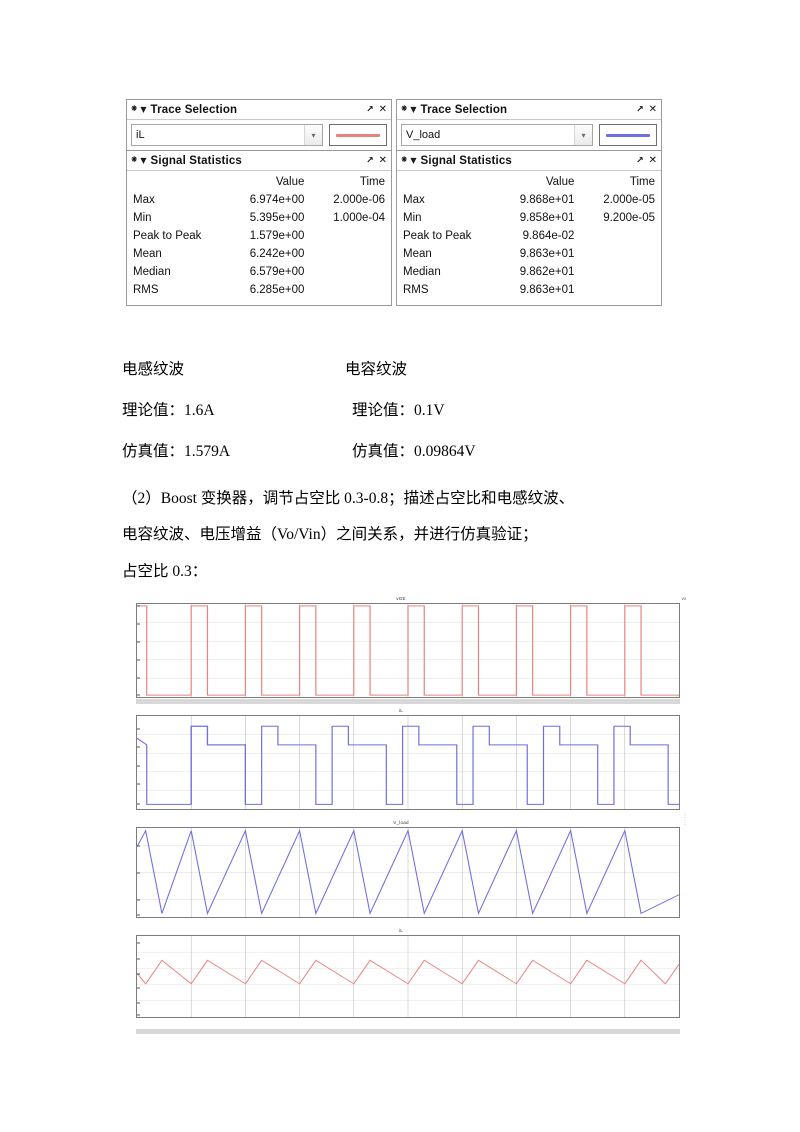 The width and height of the screenshot is (800, 1132). What do you see at coordinates (401, 930) in the screenshot?
I see `chart-title-il-triangle: iL` at bounding box center [401, 930].